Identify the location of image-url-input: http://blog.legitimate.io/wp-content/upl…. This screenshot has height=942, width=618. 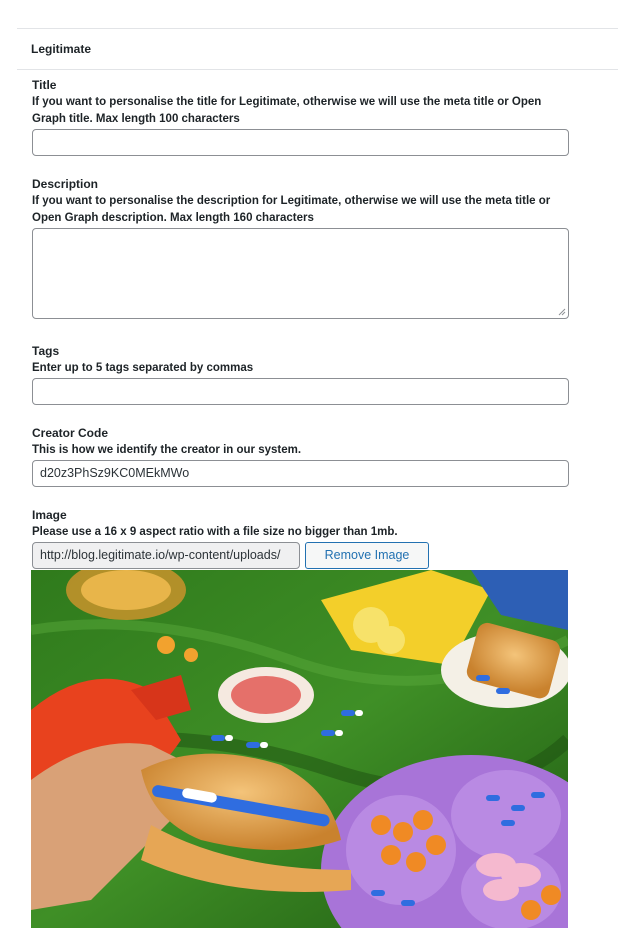
(166, 555).